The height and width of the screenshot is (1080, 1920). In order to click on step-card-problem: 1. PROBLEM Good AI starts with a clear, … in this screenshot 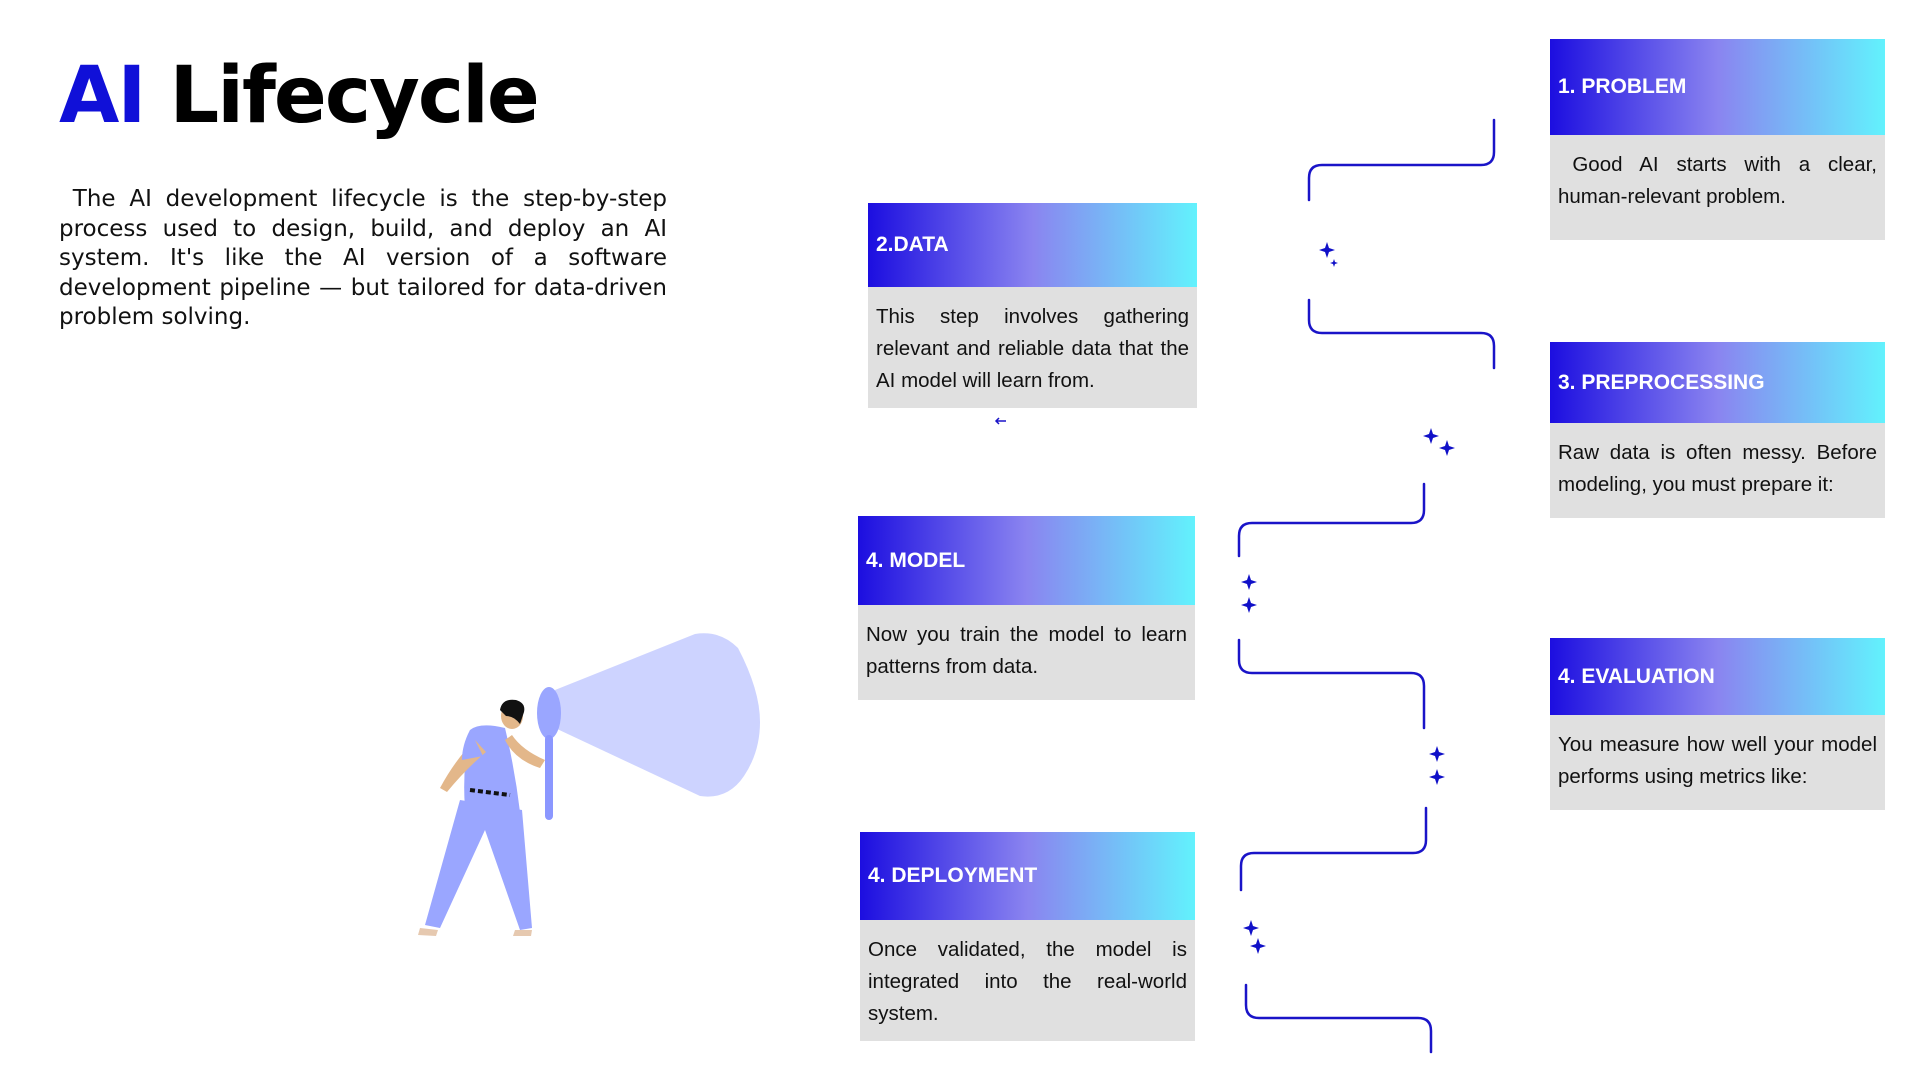, I will do `click(1717, 139)`.